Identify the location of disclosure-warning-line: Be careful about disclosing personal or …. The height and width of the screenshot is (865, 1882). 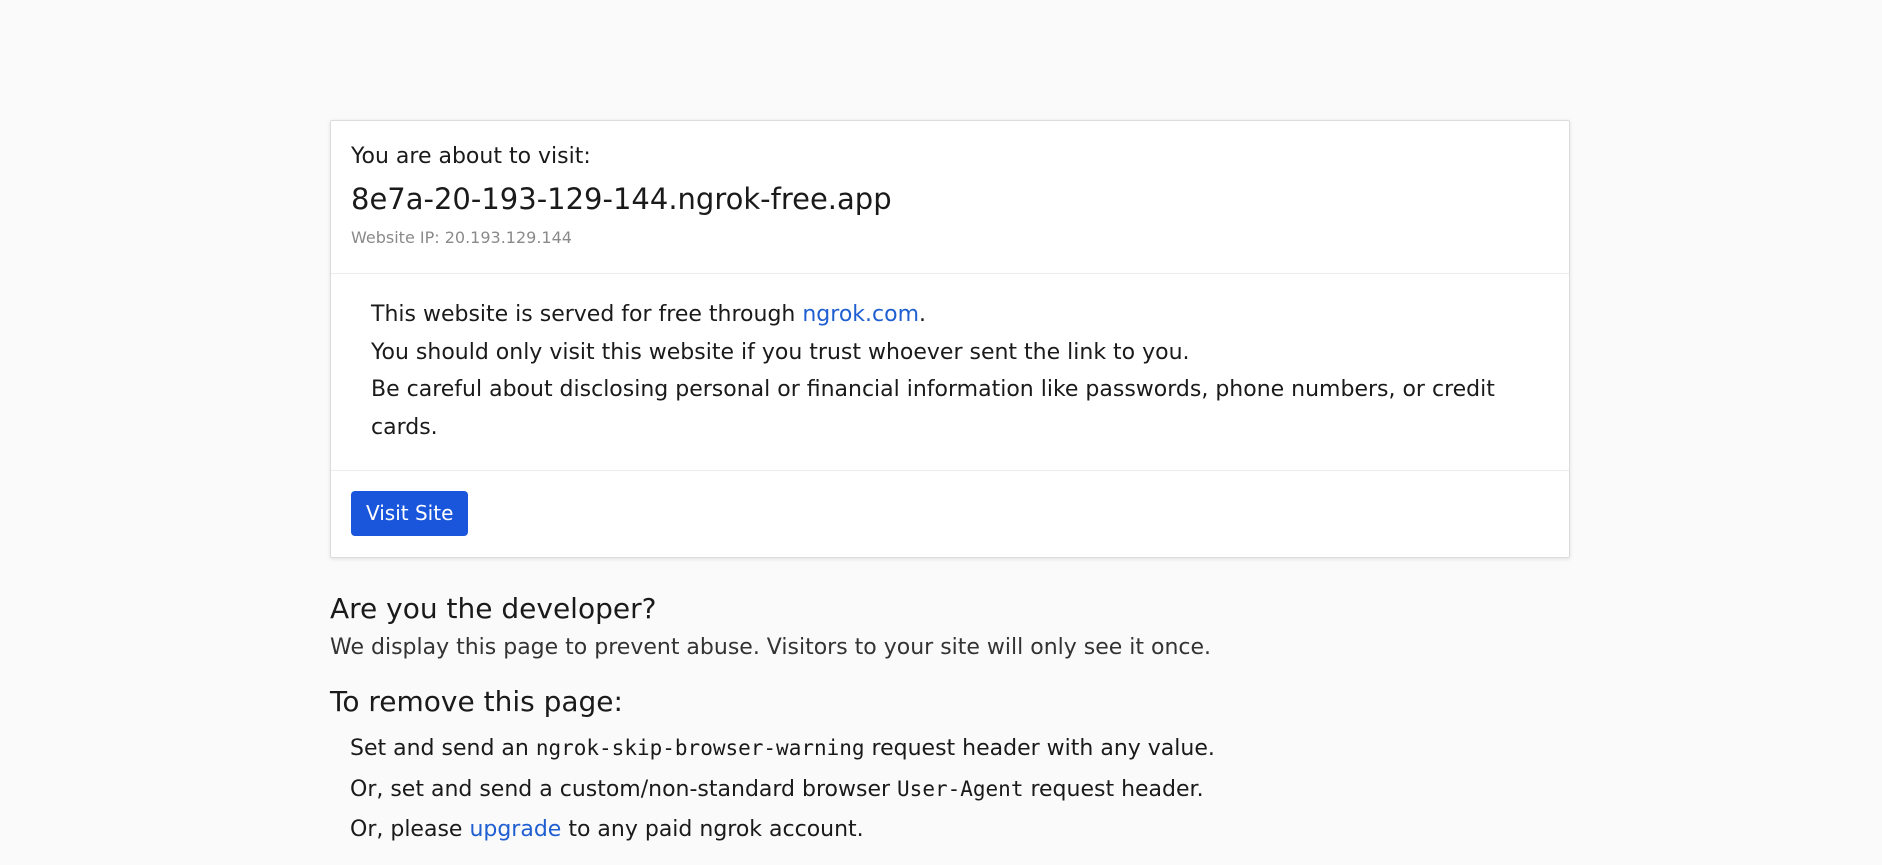
(933, 408).